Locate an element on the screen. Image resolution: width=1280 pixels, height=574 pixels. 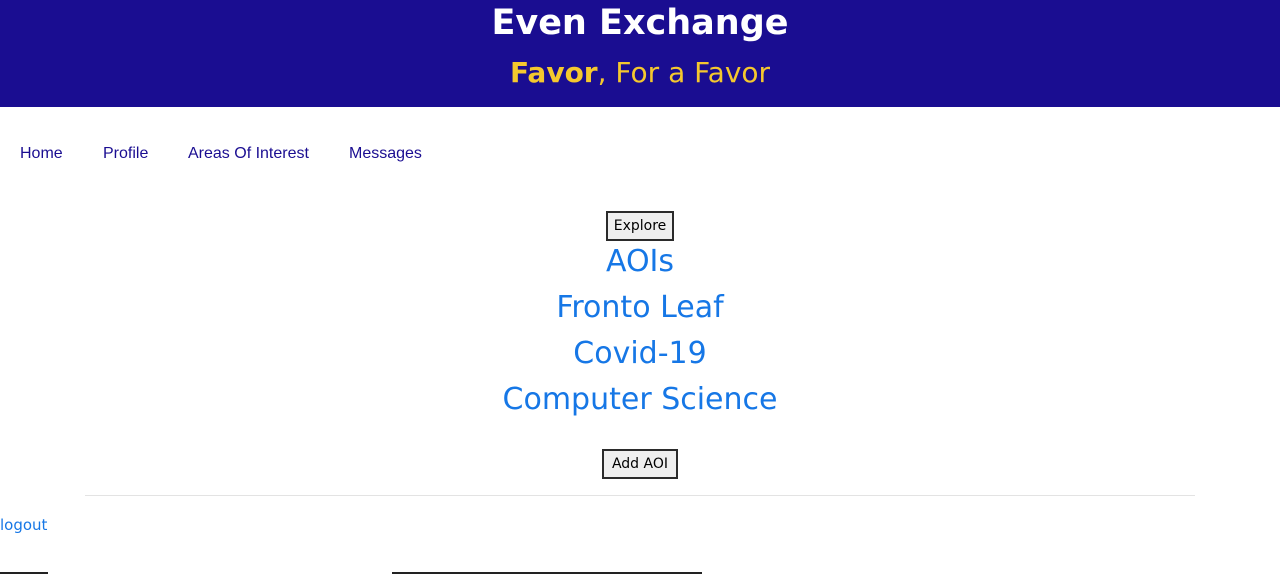
site-tagline: Favor, For a Favor is located at coordinates (640, 73).